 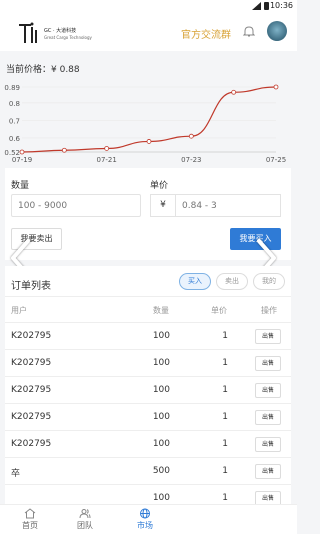 What do you see at coordinates (276, 160) in the screenshot?
I see `x-tick-label: 07-25` at bounding box center [276, 160].